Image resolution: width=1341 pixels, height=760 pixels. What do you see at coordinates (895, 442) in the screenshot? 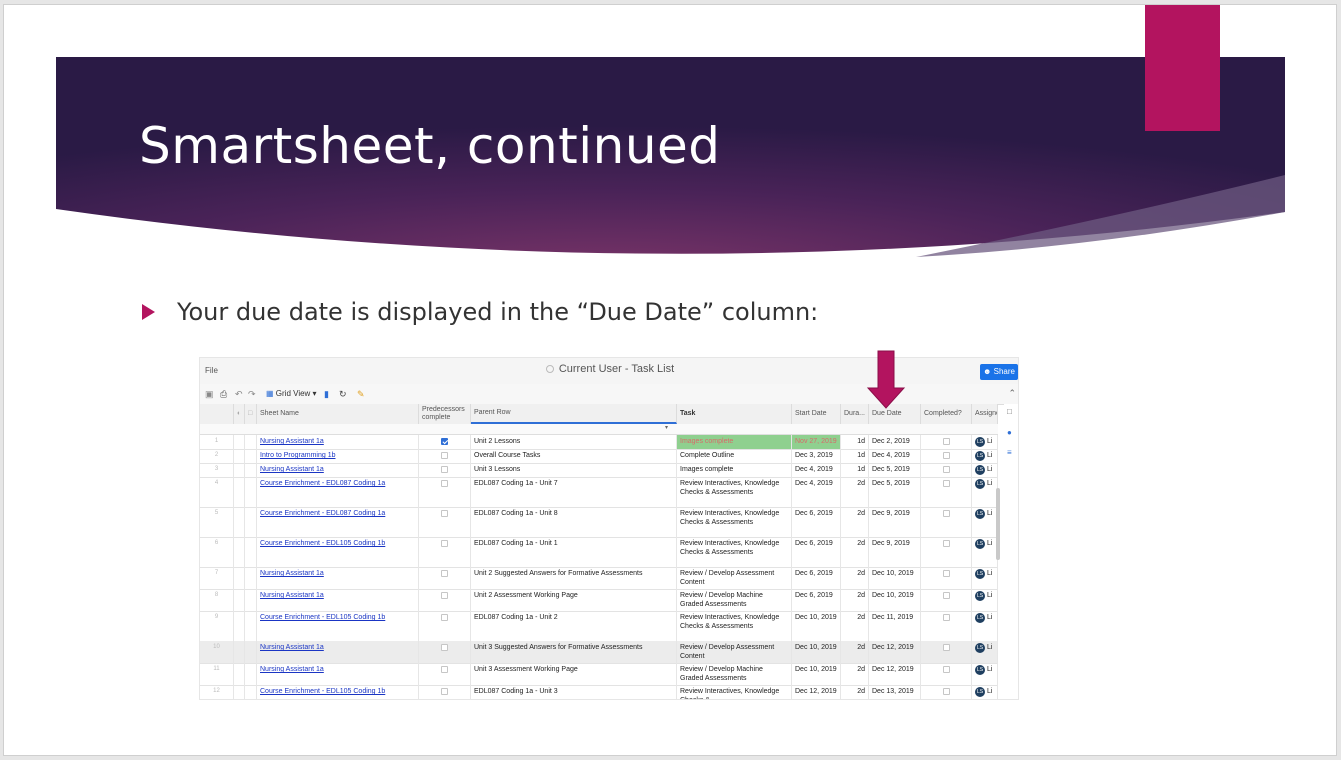
I see `due-date-cell: Dec 2, 2019` at bounding box center [895, 442].